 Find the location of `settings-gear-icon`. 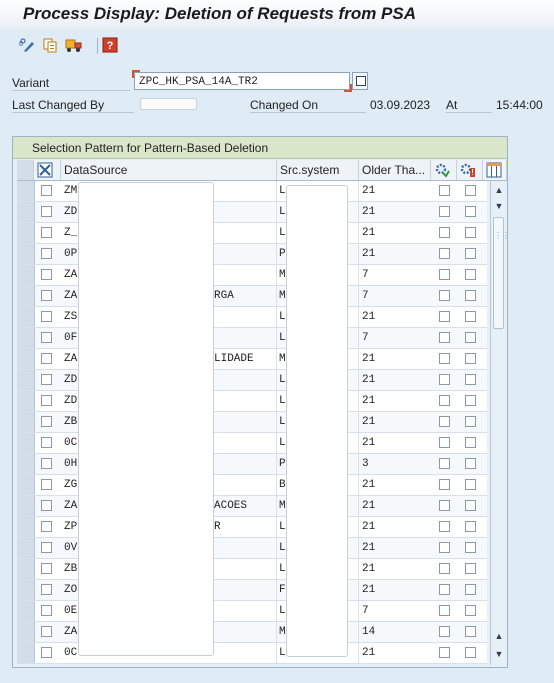

settings-gear-icon is located at coordinates (444, 170).